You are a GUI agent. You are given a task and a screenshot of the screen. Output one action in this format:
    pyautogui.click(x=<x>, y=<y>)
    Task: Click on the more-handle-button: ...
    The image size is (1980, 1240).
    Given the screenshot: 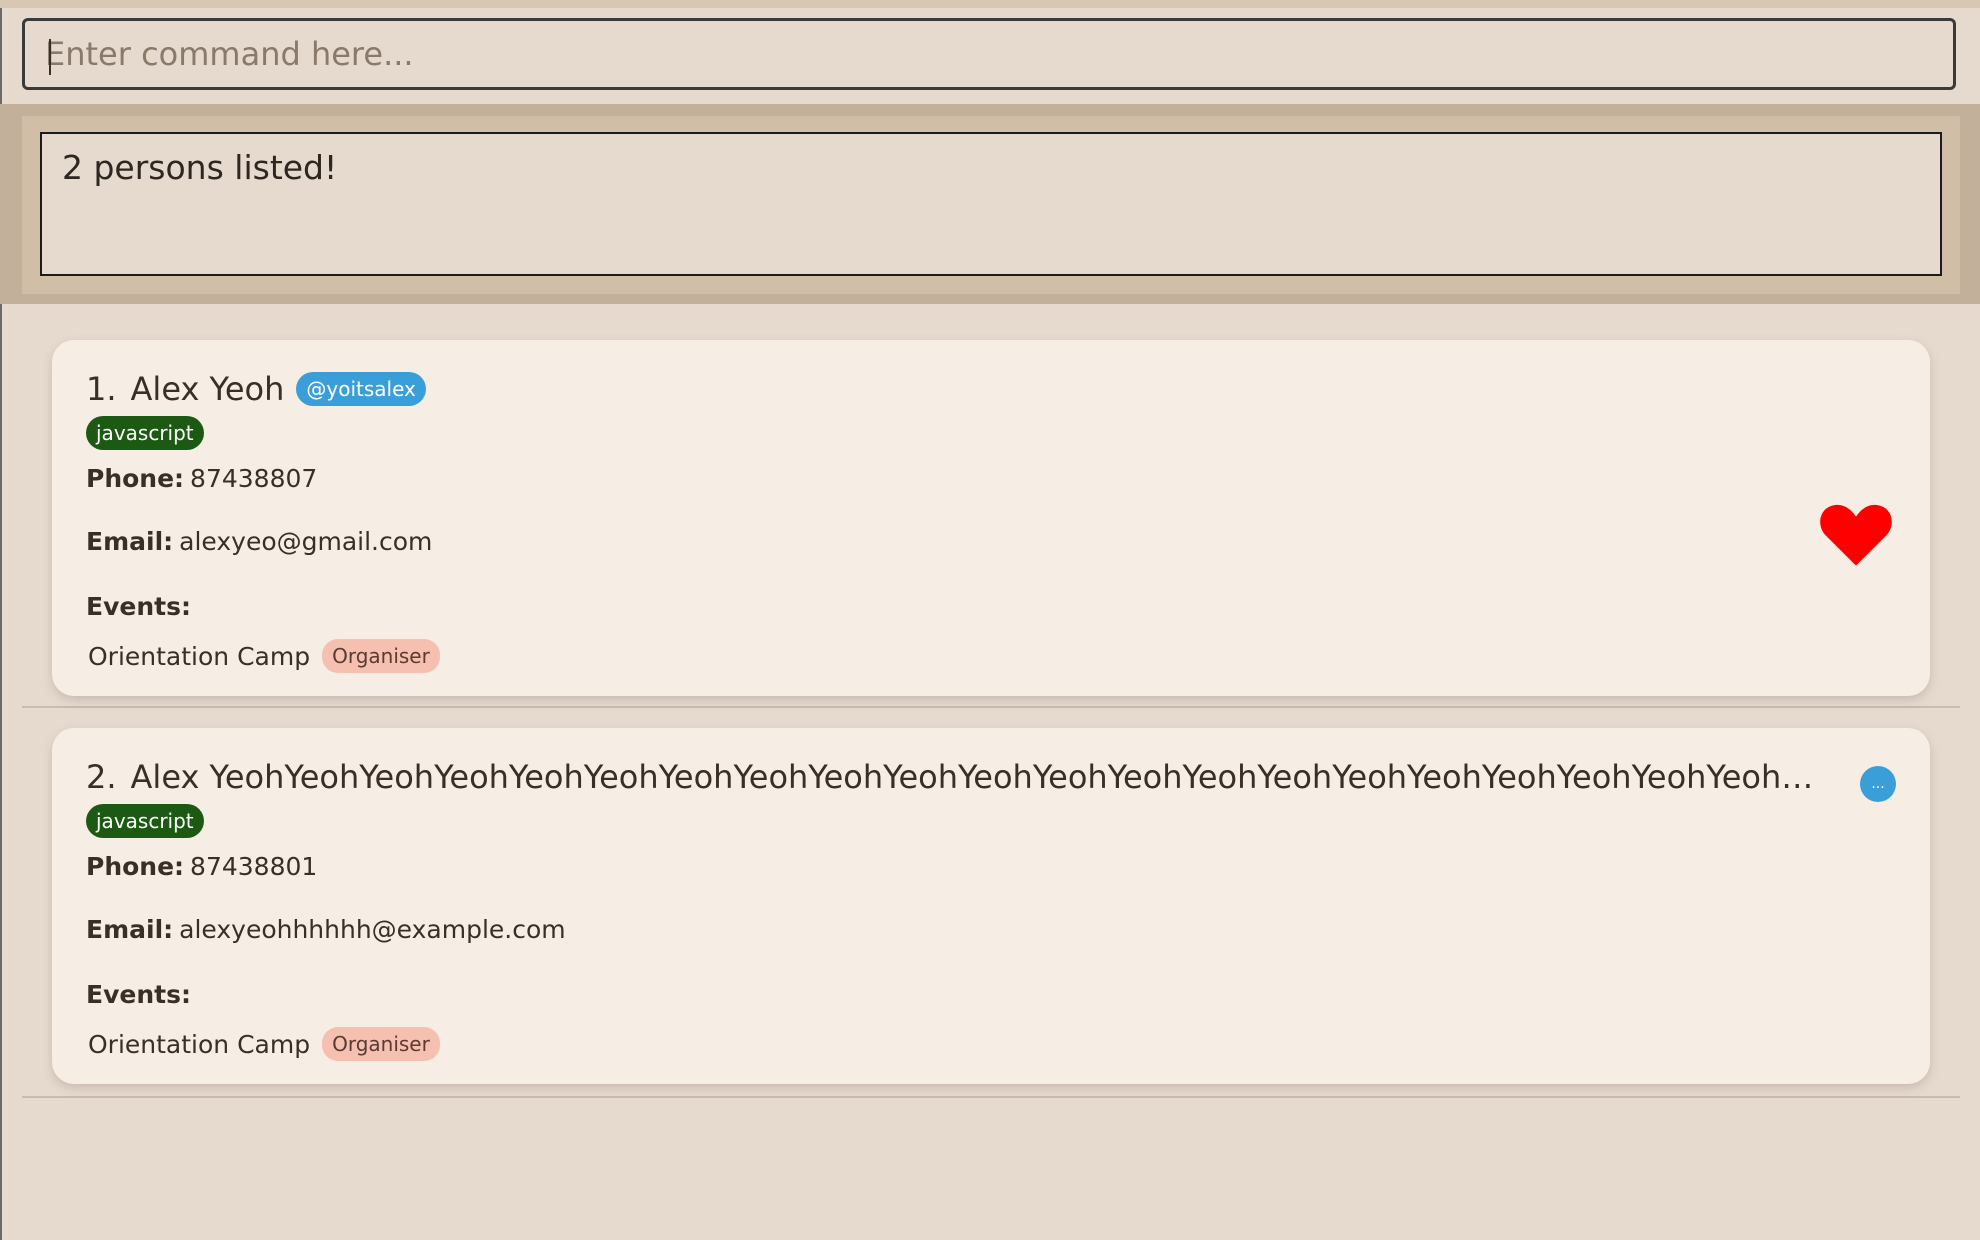 What is the action you would take?
    pyautogui.click(x=1878, y=784)
    